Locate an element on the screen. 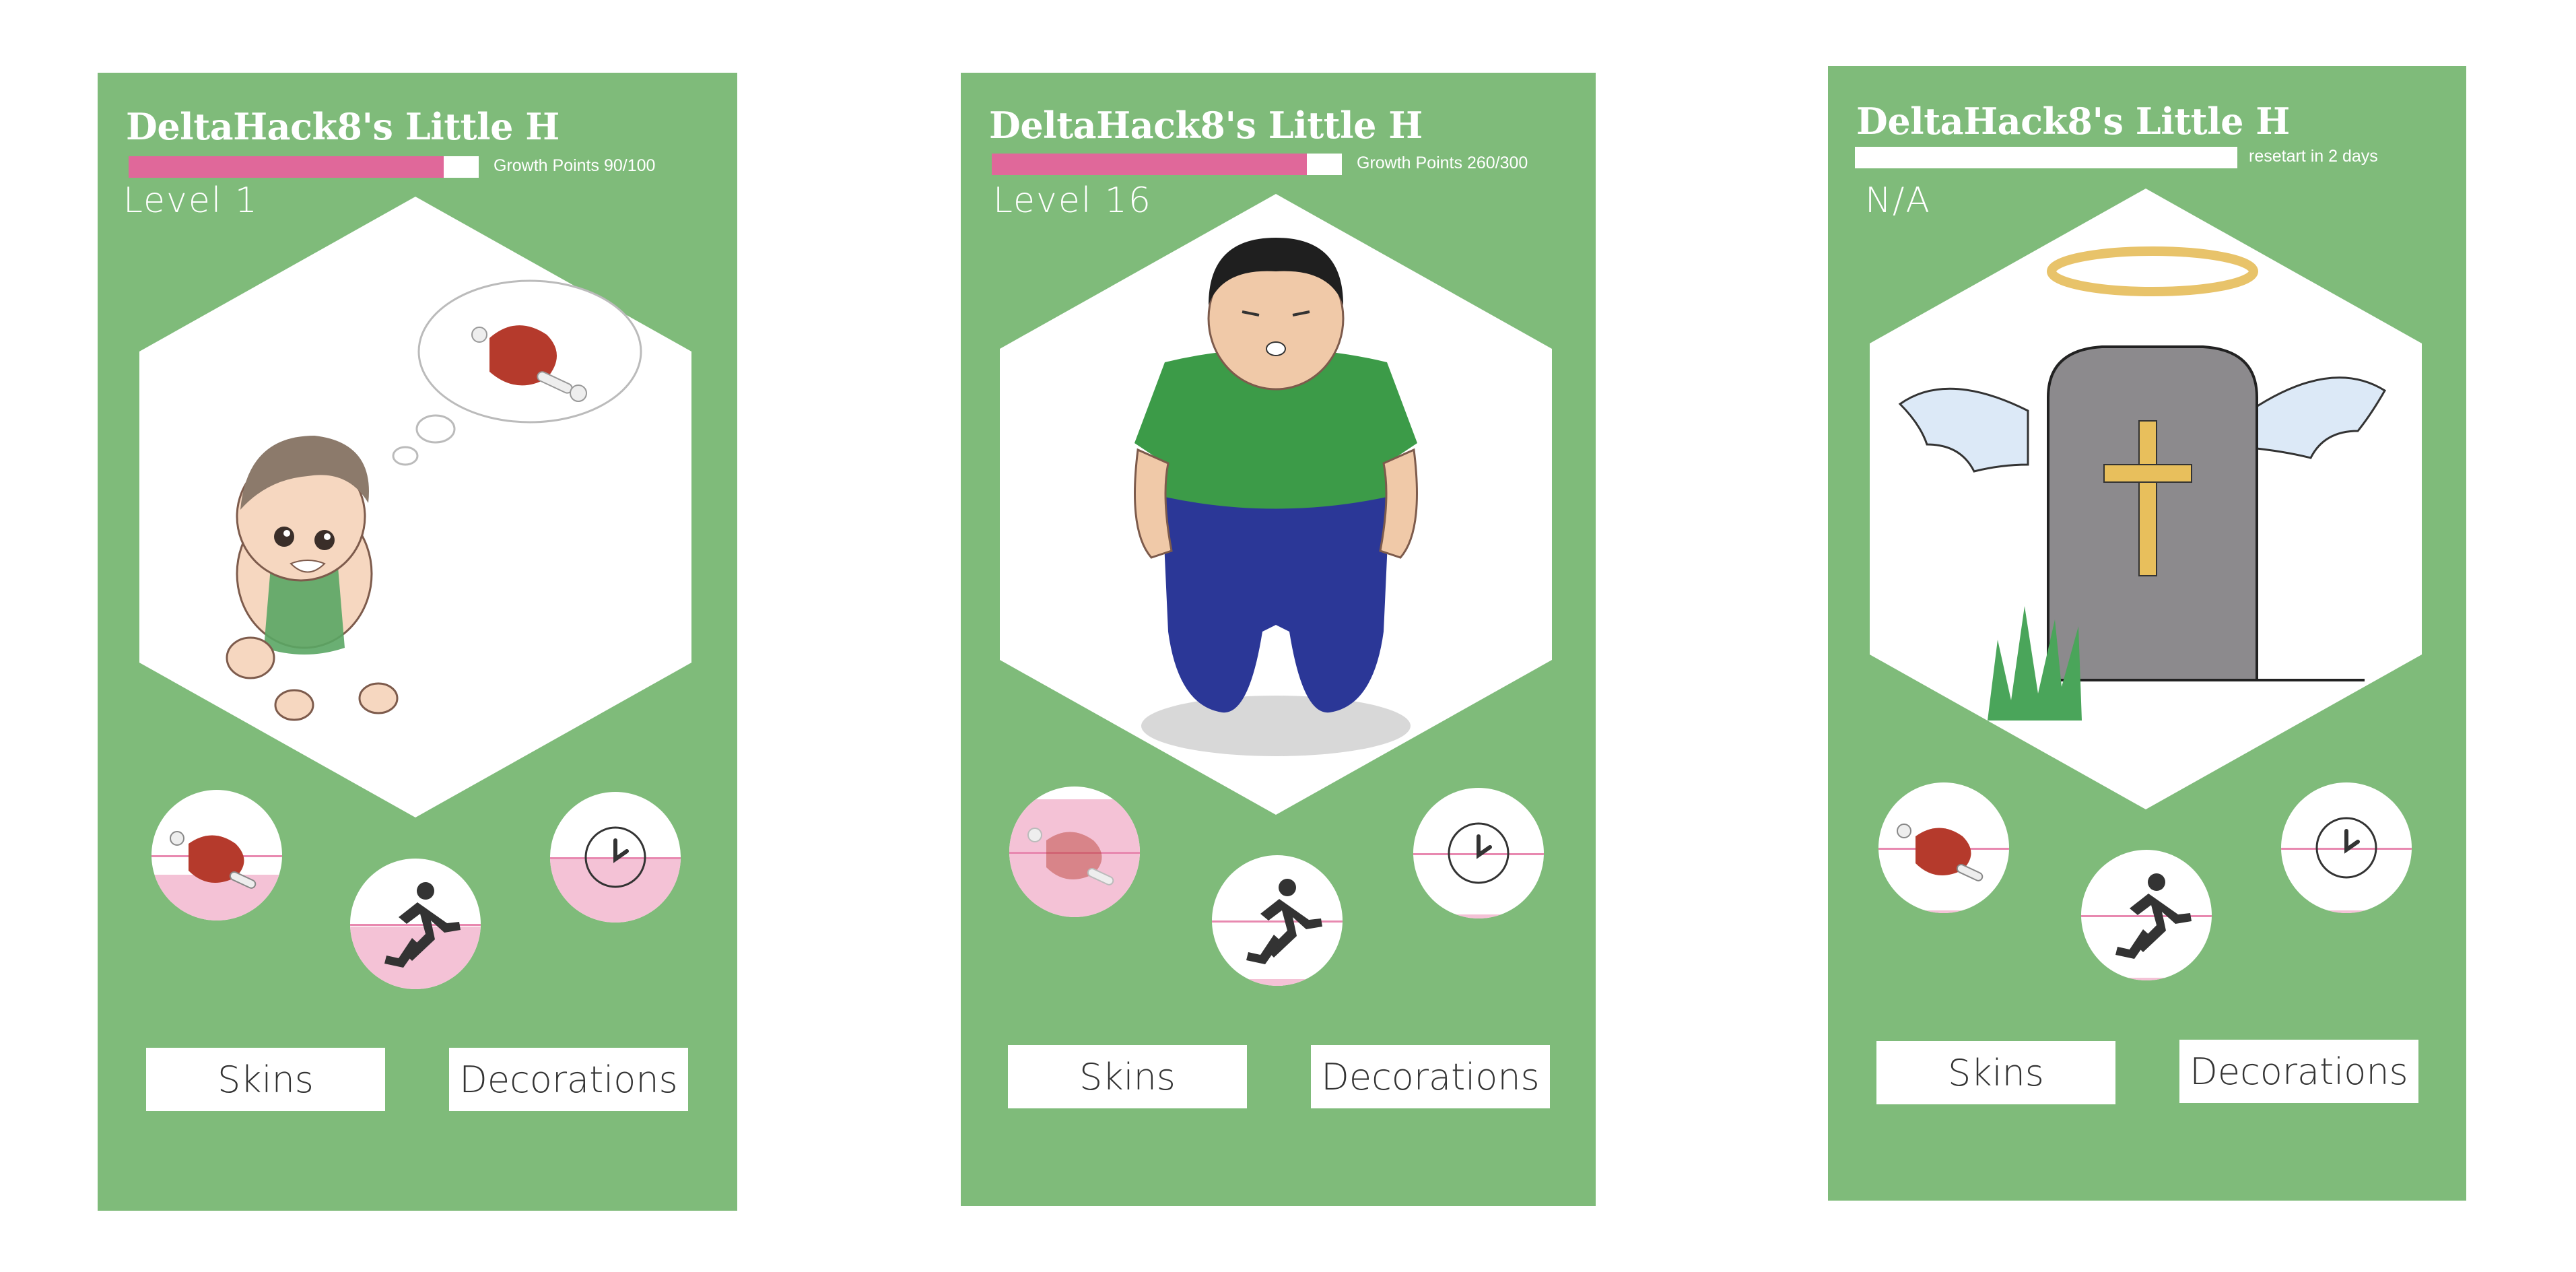 The width and height of the screenshot is (2576, 1272). baby-character is located at coordinates (434, 500).